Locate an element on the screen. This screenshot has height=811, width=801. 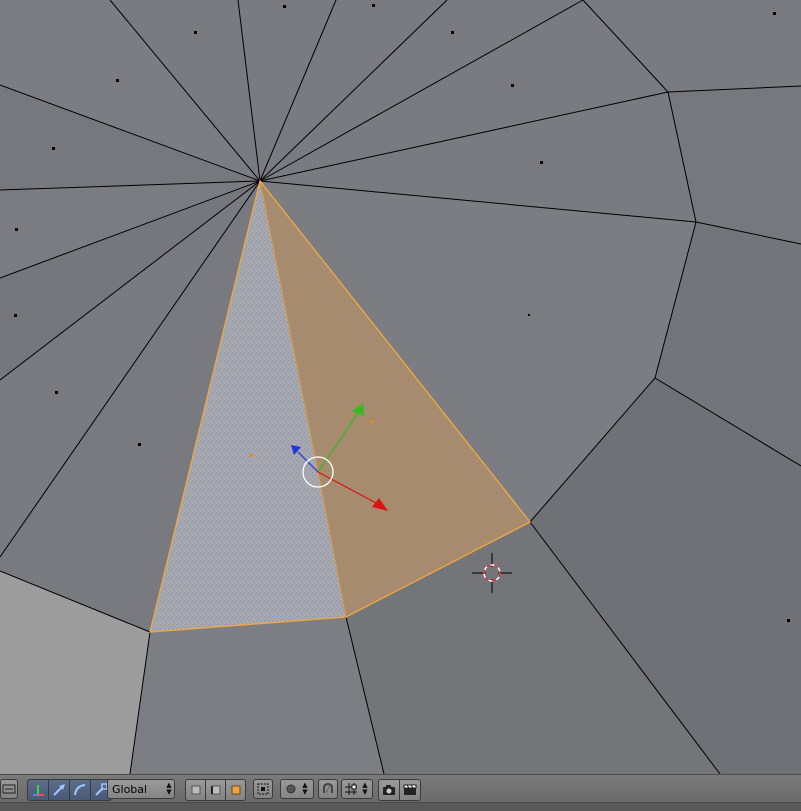
manipulator-toggle-button is located at coordinates (38, 790).